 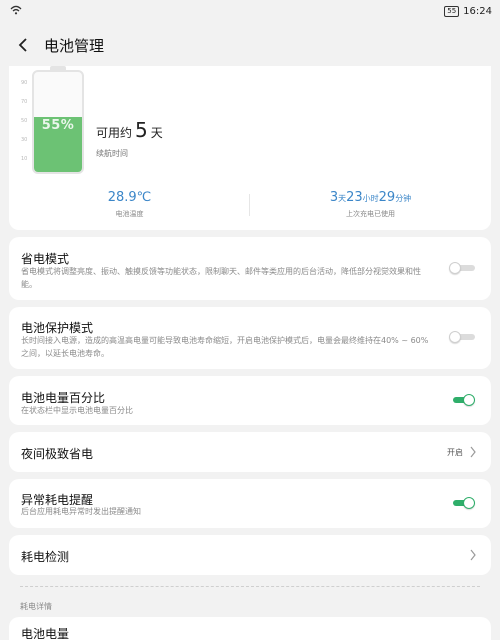 I want to click on scale-tick: 90, so click(x=24, y=83).